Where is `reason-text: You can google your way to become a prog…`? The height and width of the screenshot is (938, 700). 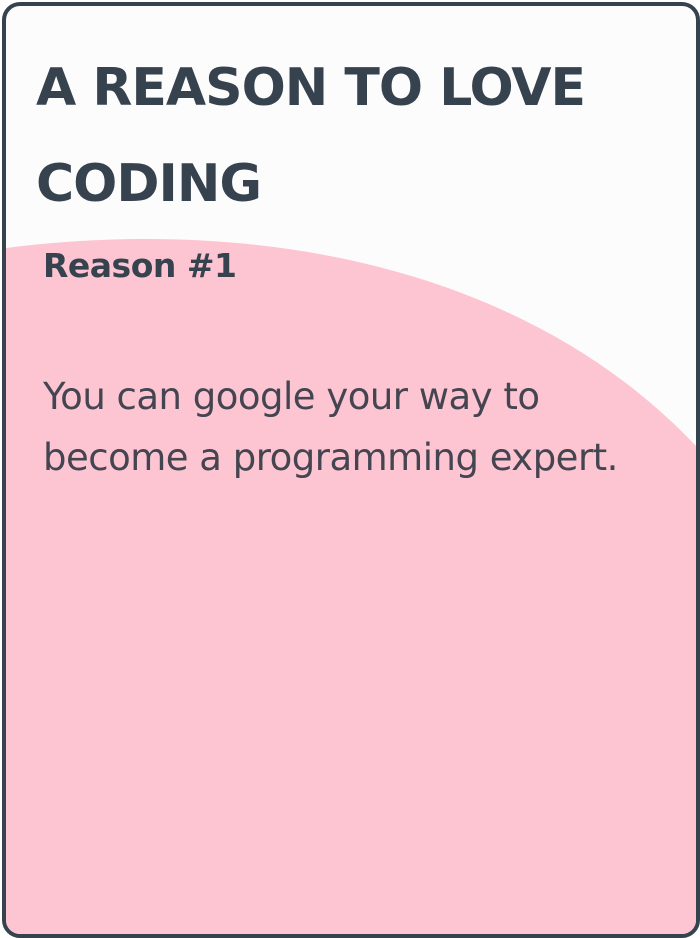
reason-text: You can google your way to become a prog… is located at coordinates (330, 427).